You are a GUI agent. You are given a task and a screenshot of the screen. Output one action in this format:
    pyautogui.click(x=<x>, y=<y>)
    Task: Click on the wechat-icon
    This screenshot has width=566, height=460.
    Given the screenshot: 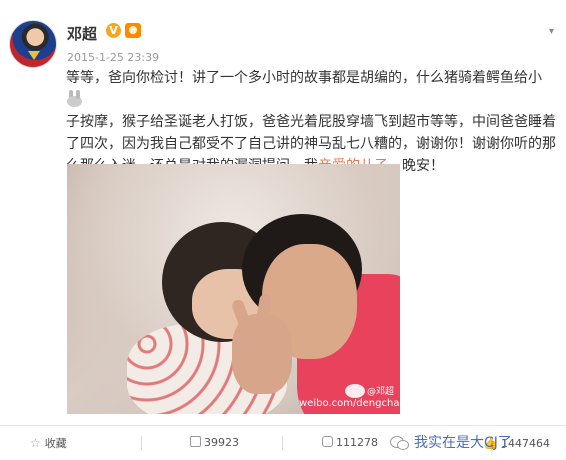 What is the action you would take?
    pyautogui.click(x=399, y=442)
    